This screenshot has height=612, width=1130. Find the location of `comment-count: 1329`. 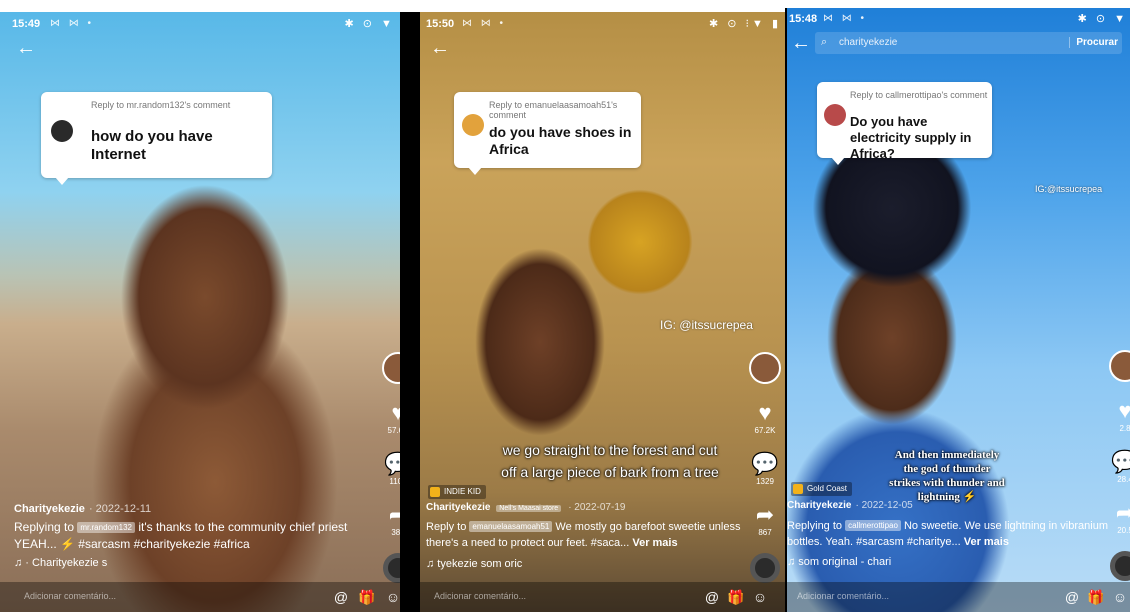

comment-count: 1329 is located at coordinates (765, 481).